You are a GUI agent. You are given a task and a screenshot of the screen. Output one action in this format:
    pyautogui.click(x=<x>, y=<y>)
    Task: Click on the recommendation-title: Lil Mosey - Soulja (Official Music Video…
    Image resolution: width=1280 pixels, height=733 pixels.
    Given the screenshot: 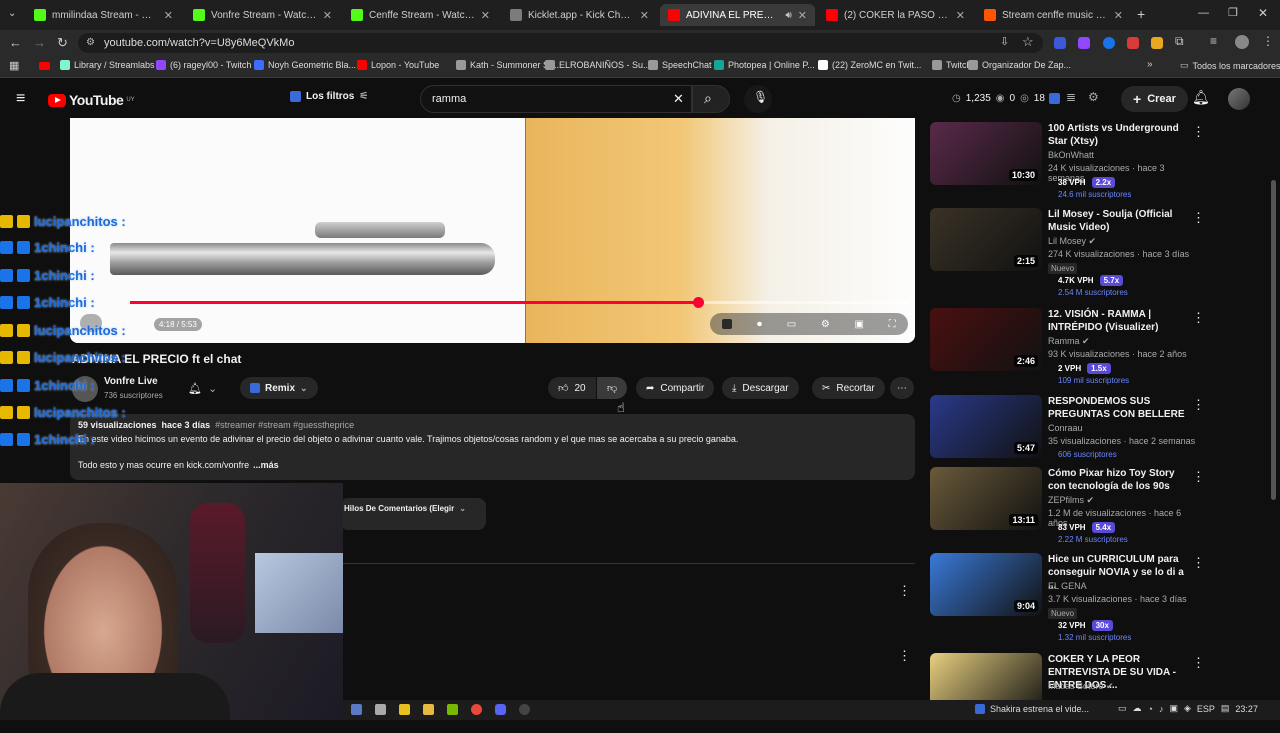 What is the action you would take?
    pyautogui.click(x=1118, y=221)
    